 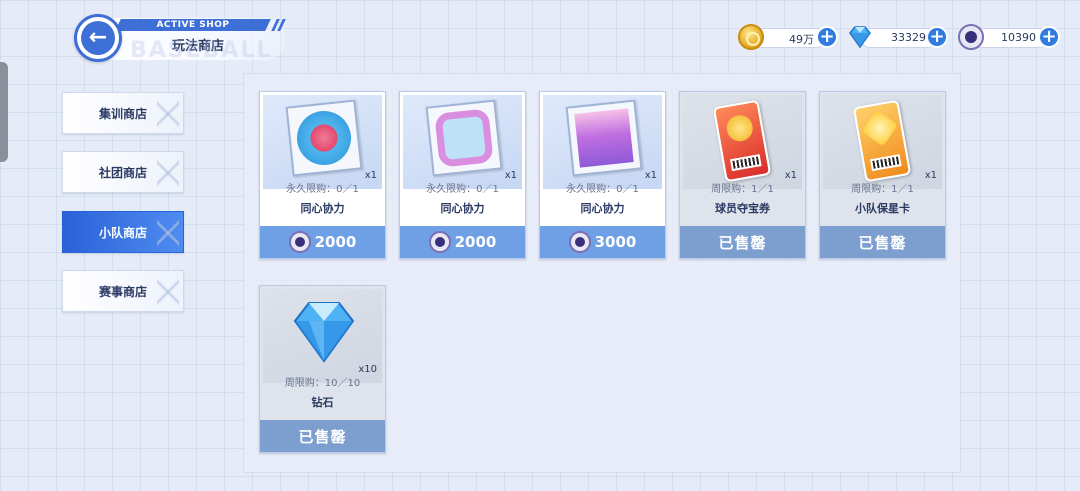 What do you see at coordinates (908, 37) in the screenshot?
I see `diamond-value: 33329` at bounding box center [908, 37].